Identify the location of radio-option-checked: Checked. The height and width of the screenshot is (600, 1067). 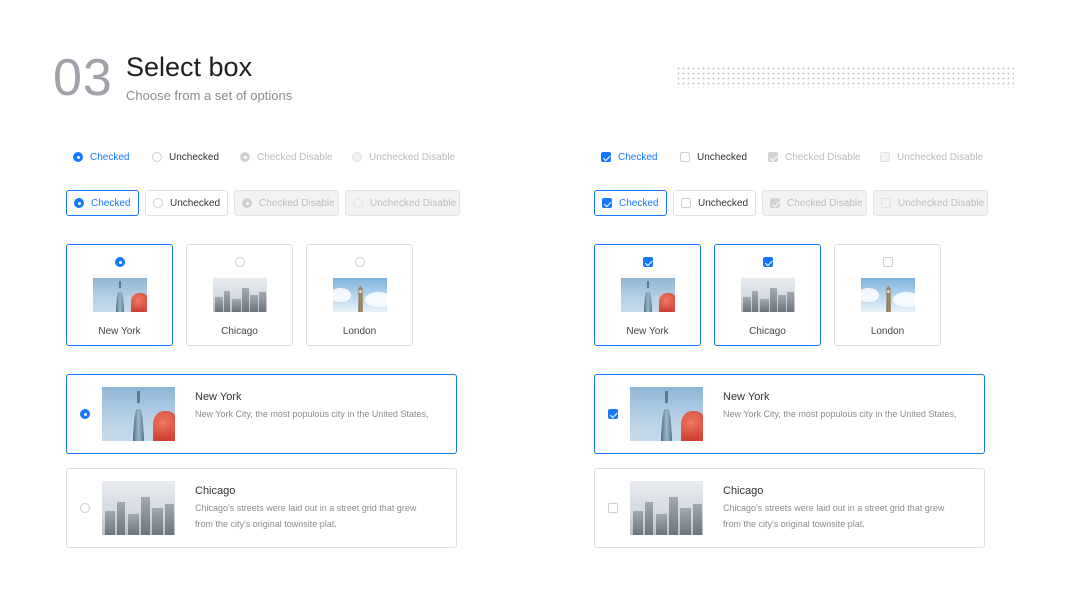
(101, 157).